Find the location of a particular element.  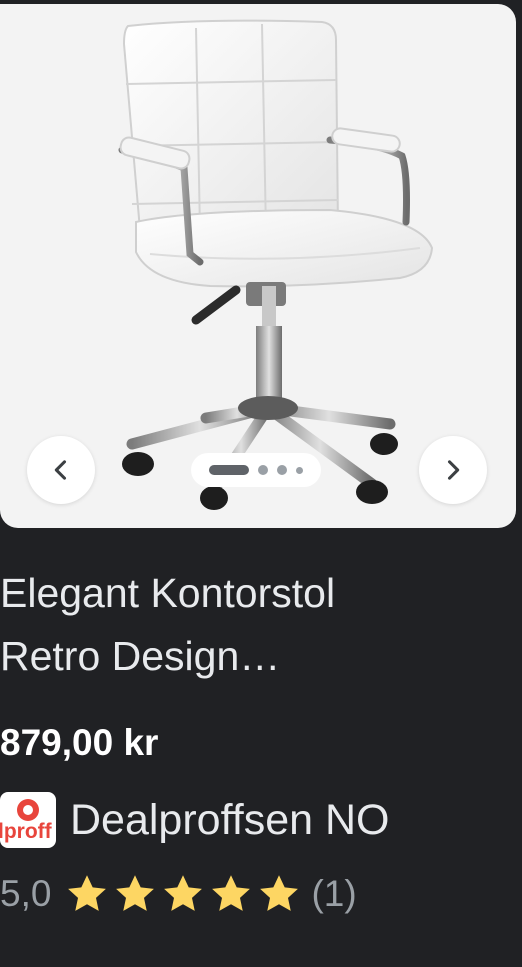

rating-stars is located at coordinates (183, 894).